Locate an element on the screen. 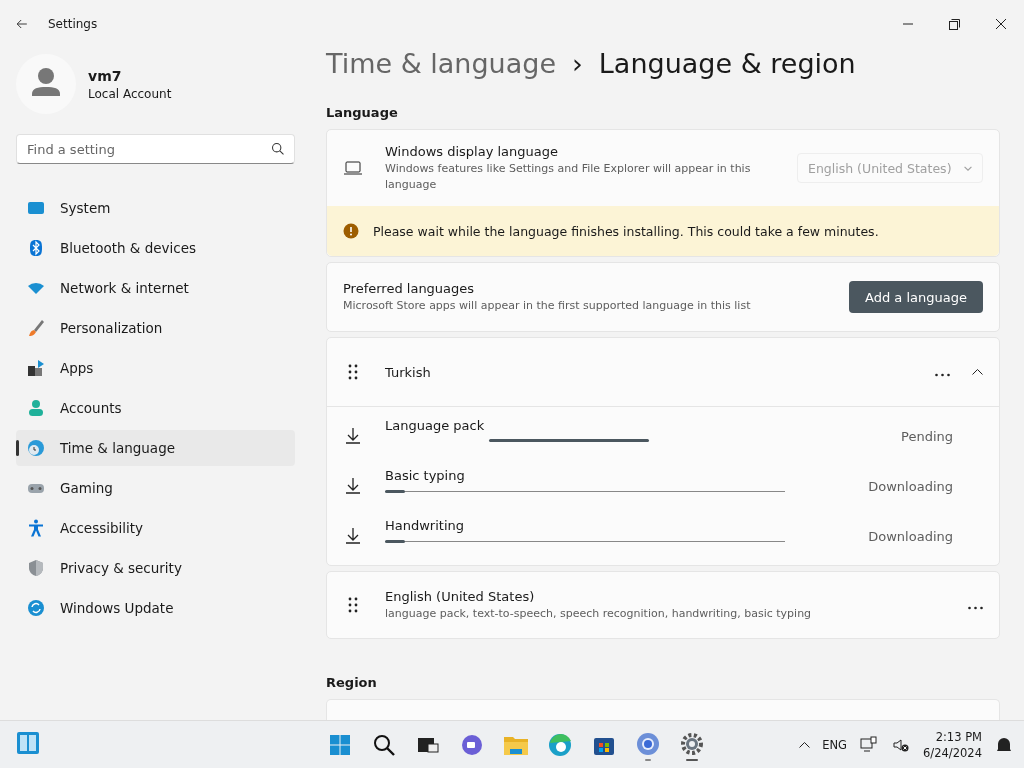  input-language: ENG is located at coordinates (835, 744).